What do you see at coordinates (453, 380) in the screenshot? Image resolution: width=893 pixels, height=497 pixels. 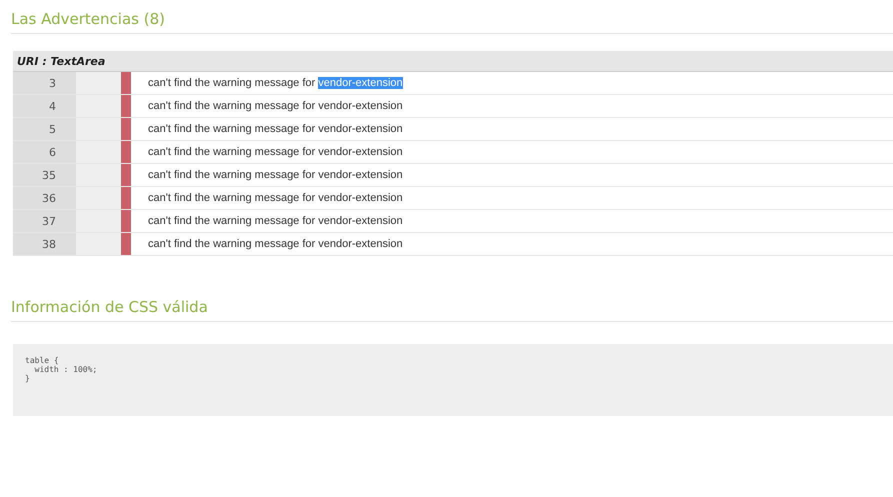 I see `code-block: table { width : 100%; }` at bounding box center [453, 380].